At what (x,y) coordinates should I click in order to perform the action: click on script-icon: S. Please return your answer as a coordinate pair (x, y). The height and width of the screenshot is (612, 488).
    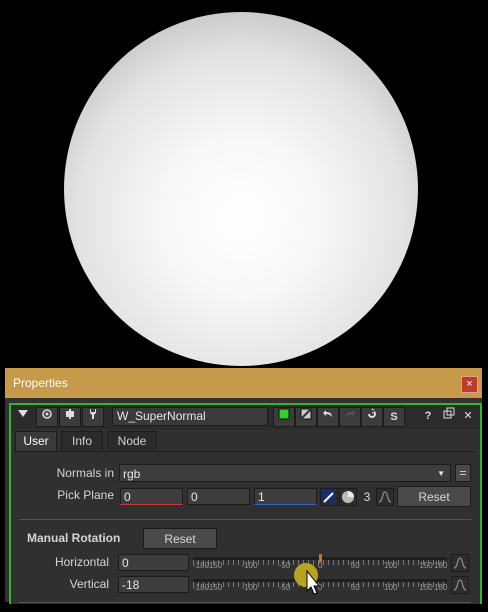
    Looking at the image, I should click on (394, 417).